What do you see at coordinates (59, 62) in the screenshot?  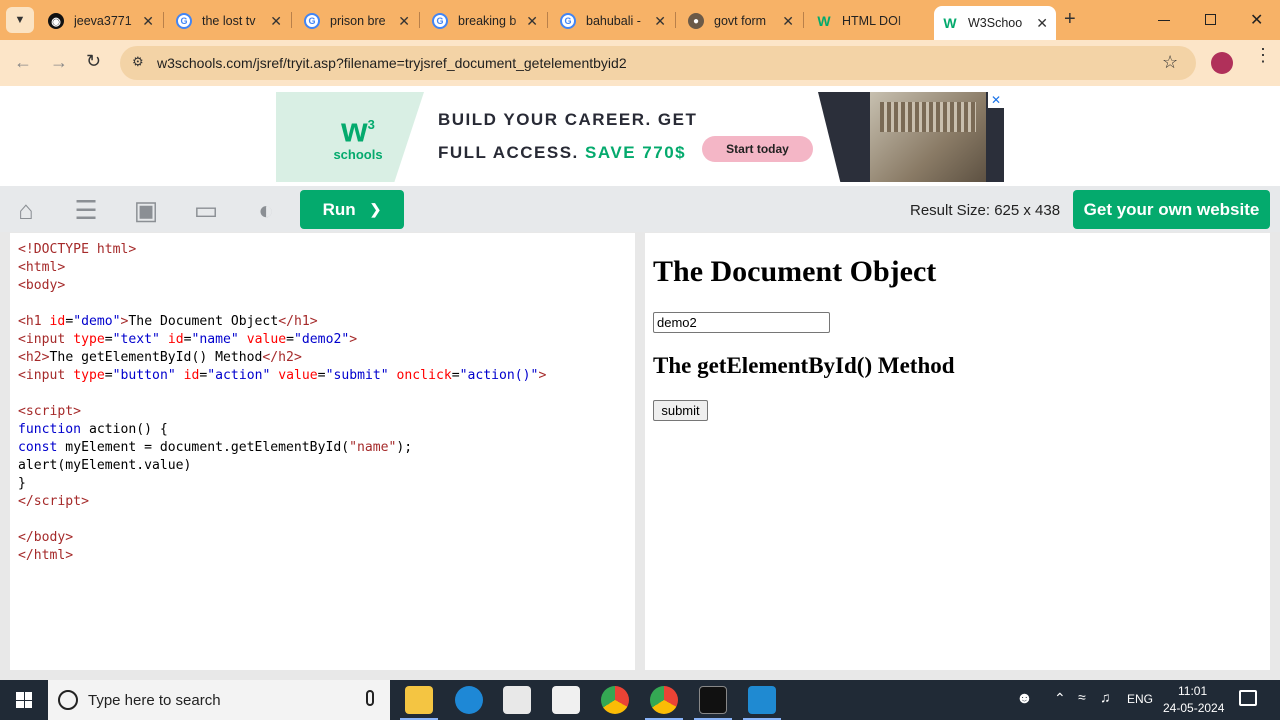 I see `forward-arrow-icon: →` at bounding box center [59, 62].